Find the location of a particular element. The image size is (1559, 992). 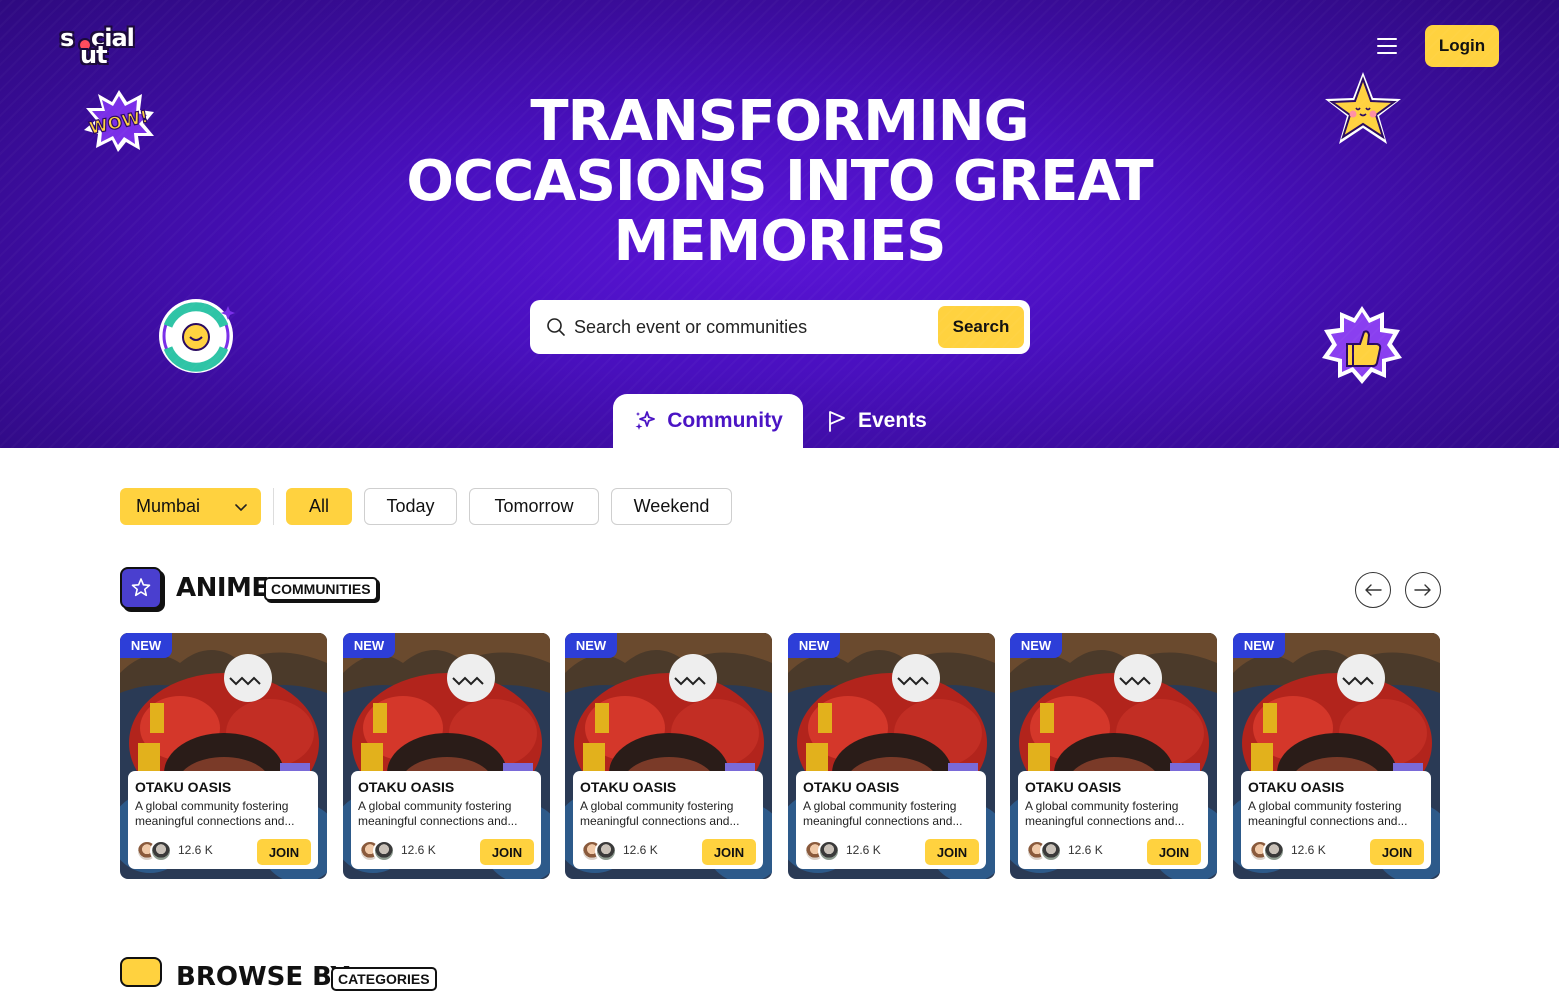

login-button: Login is located at coordinates (1462, 46).